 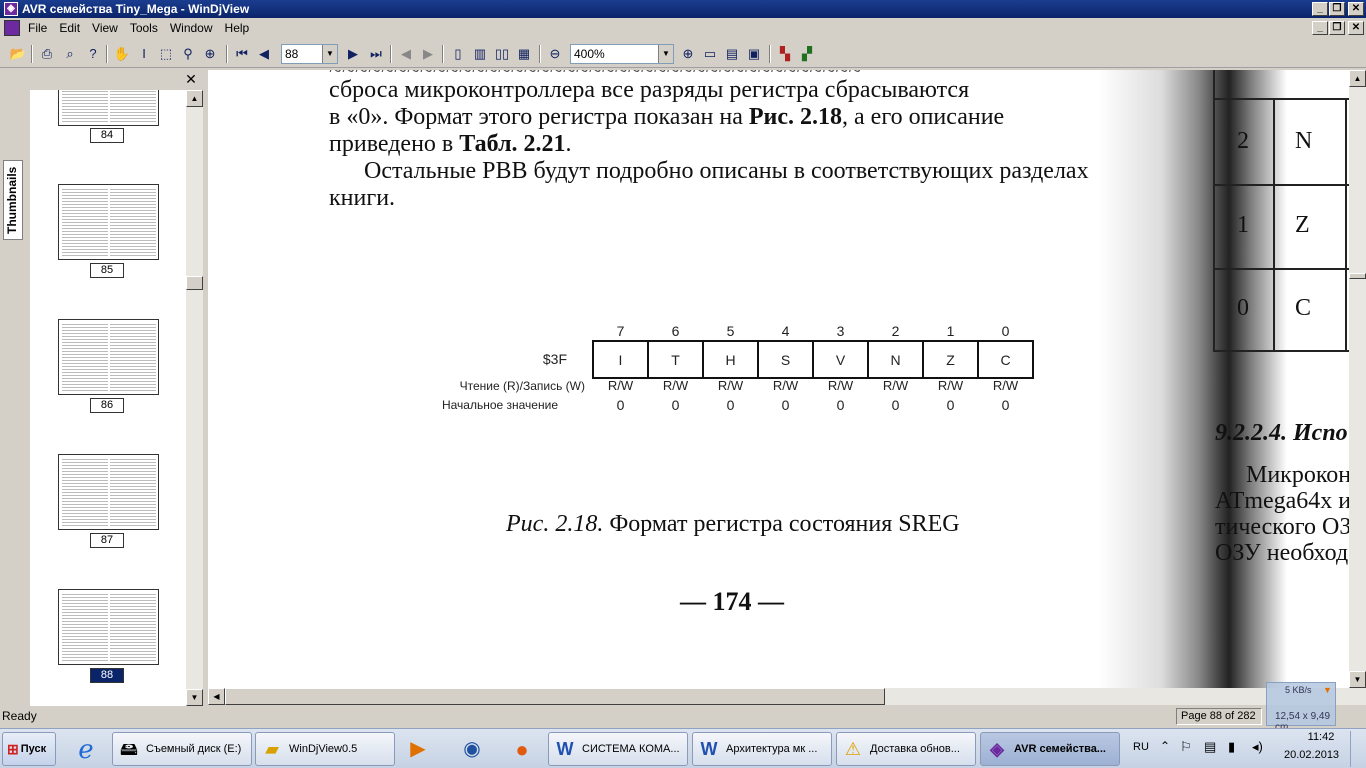 I want to click on zoom-combo: 400% ▼, so click(x=622, y=54).